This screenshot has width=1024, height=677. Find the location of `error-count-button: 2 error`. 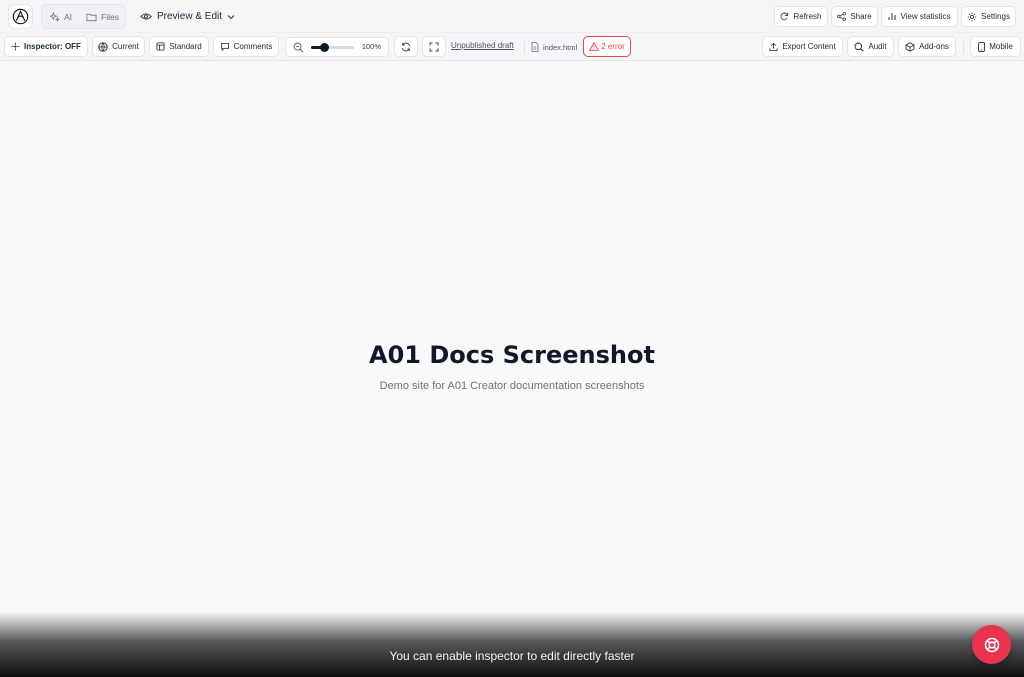

error-count-button: 2 error is located at coordinates (607, 46).